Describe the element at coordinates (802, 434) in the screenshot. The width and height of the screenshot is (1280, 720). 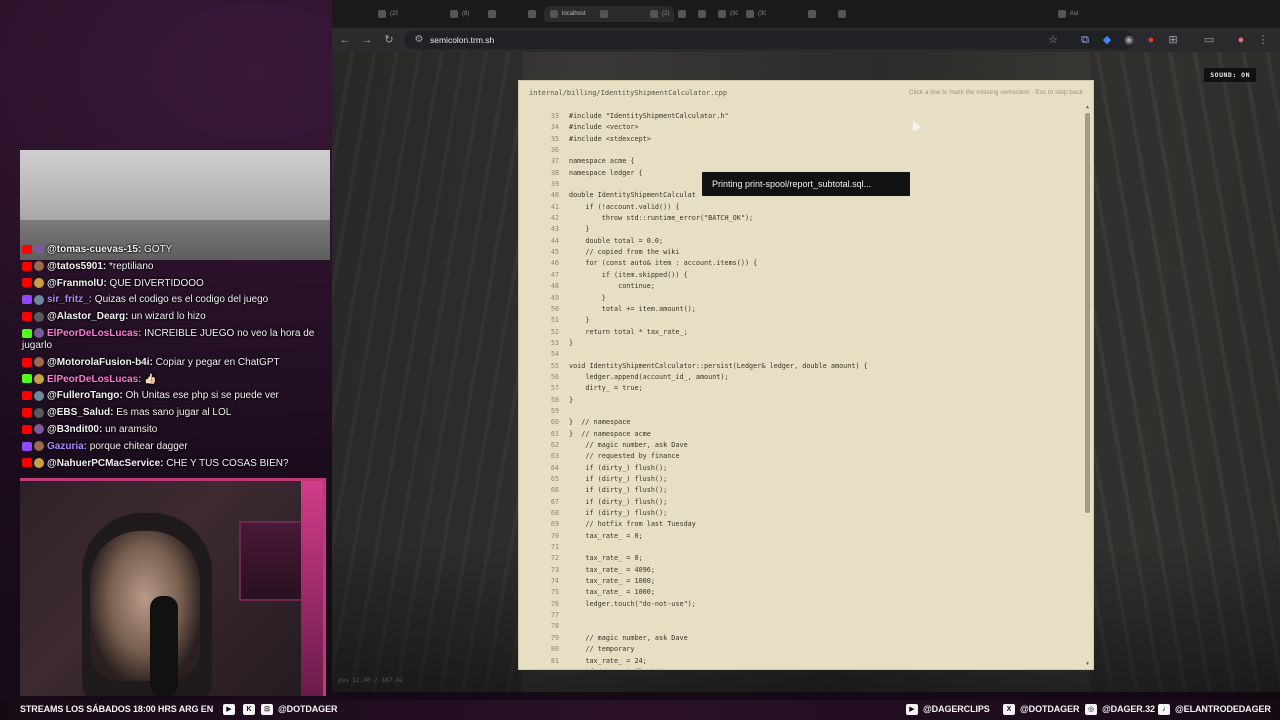
I see `code-line: 61 } // namespace acme` at that location.